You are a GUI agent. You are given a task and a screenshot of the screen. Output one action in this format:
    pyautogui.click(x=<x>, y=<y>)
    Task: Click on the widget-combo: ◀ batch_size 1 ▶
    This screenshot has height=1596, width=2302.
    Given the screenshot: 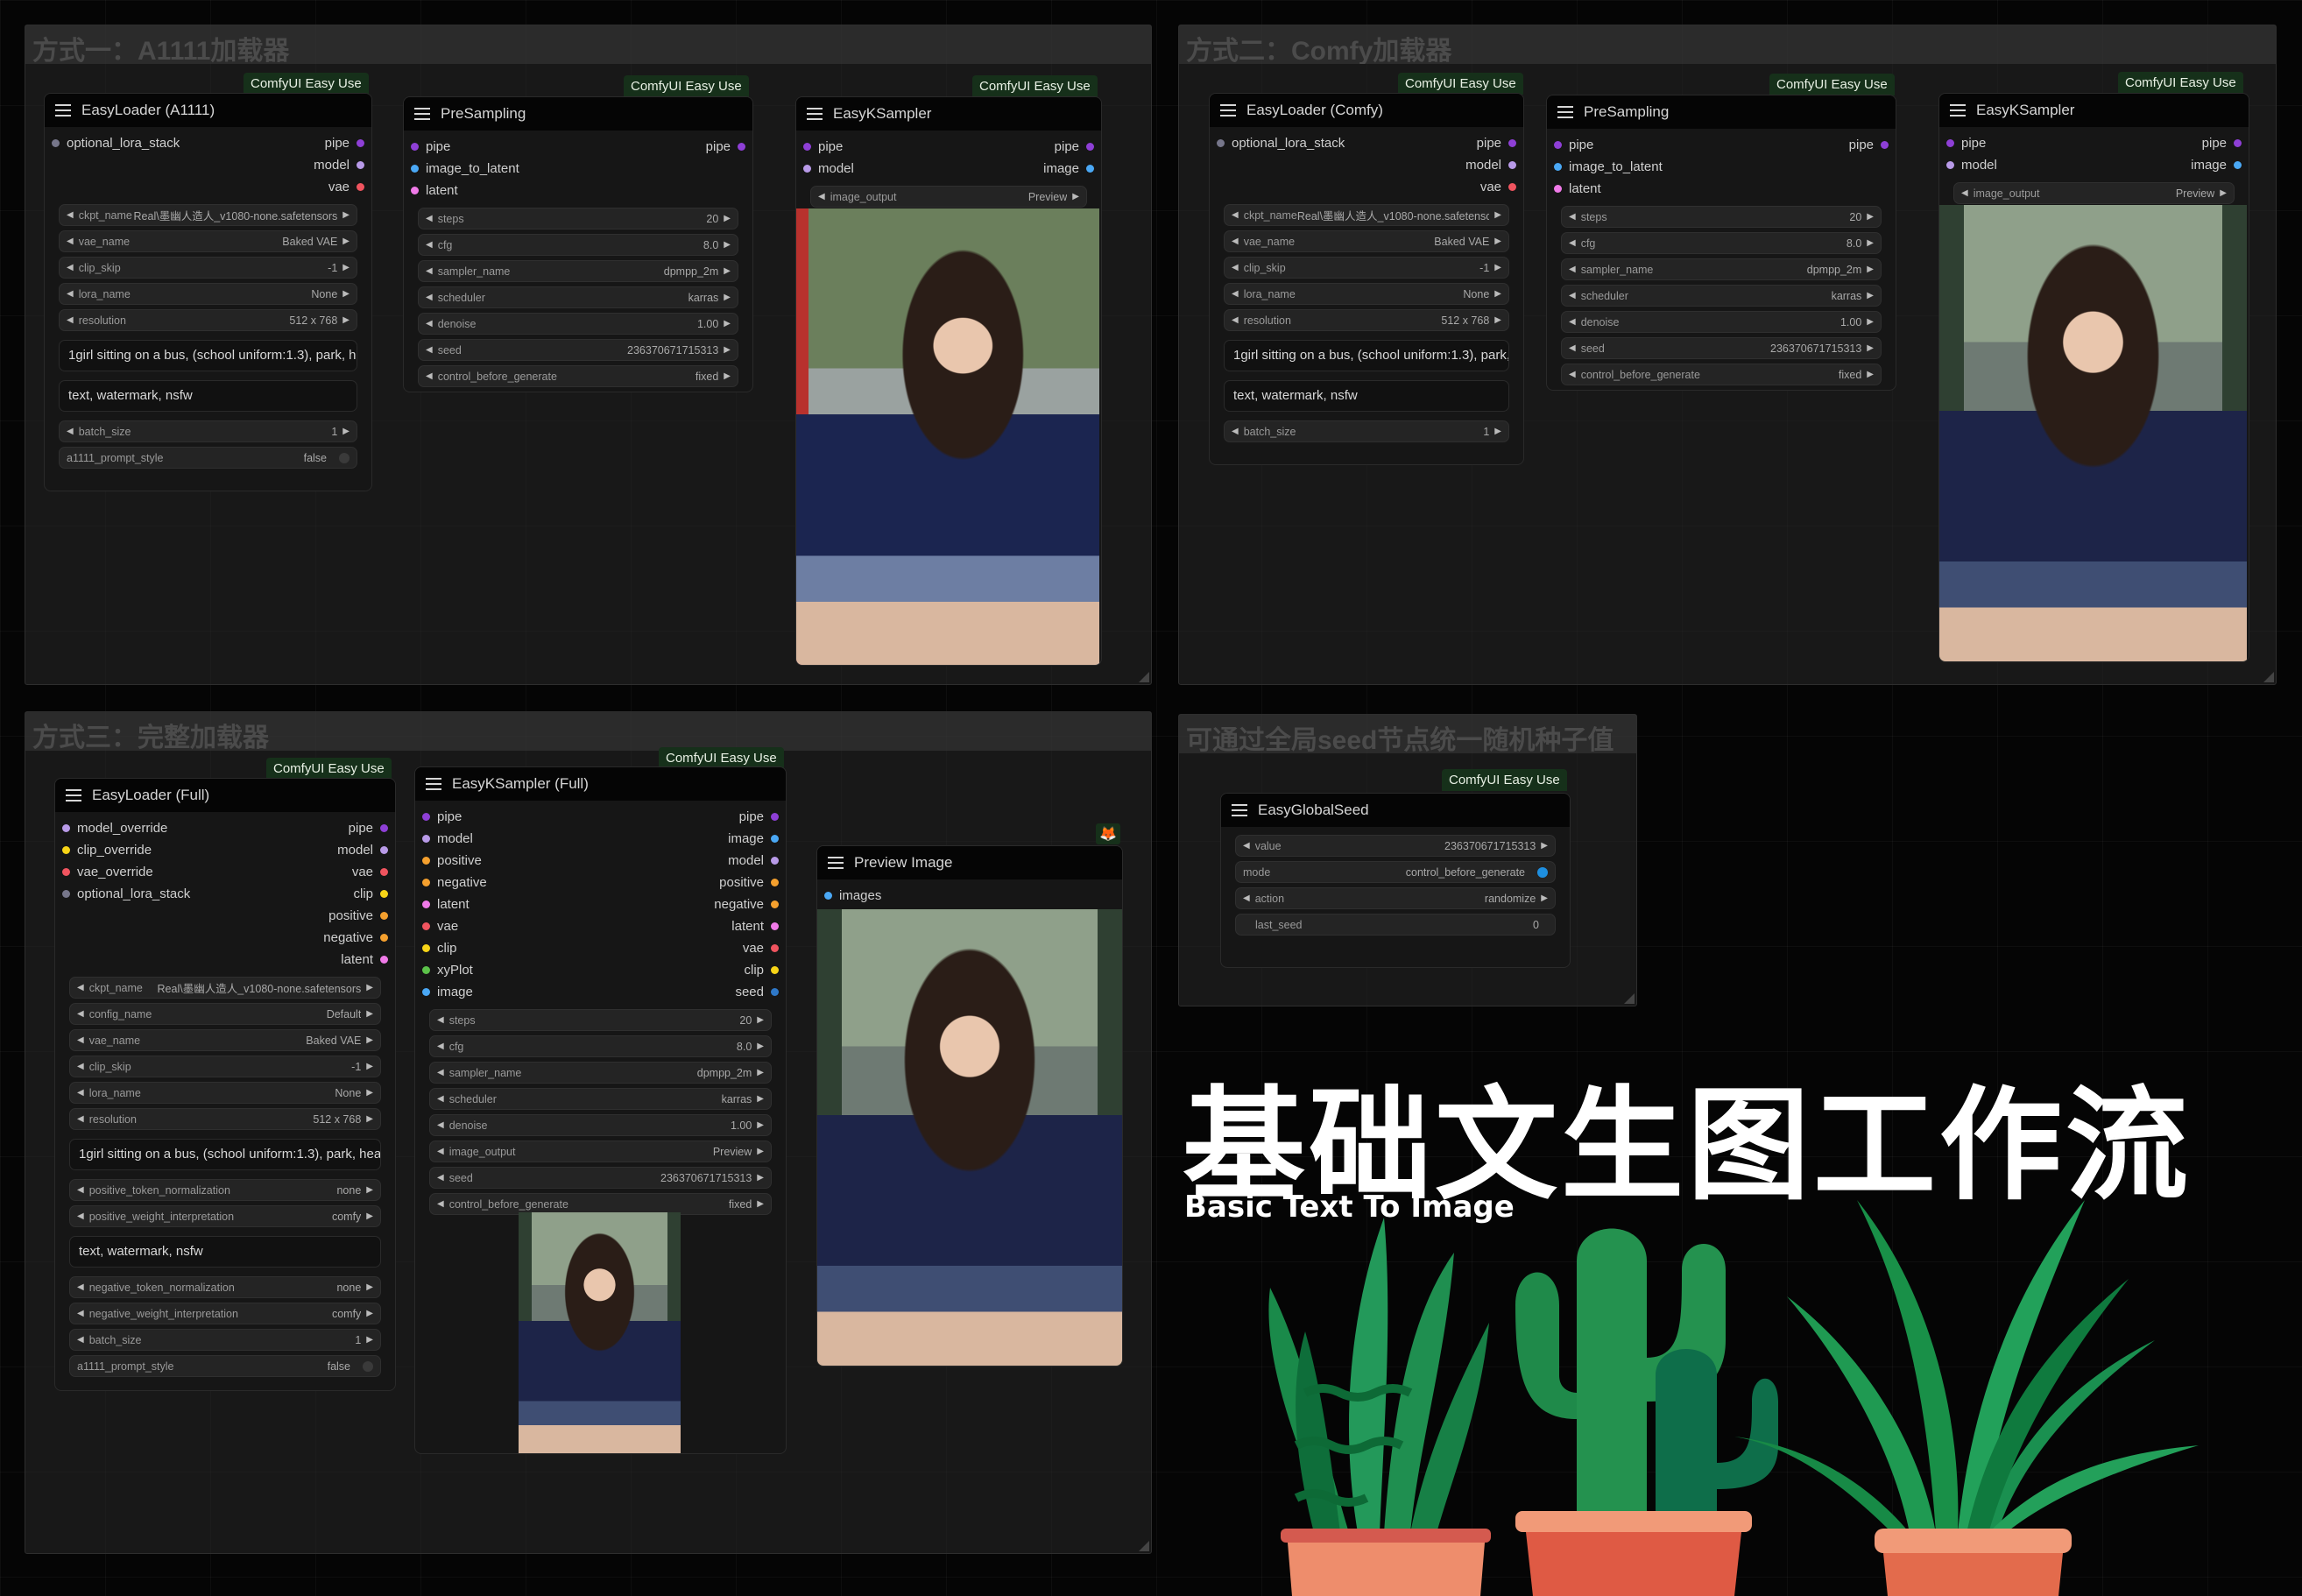 What is the action you would take?
    pyautogui.click(x=1366, y=431)
    